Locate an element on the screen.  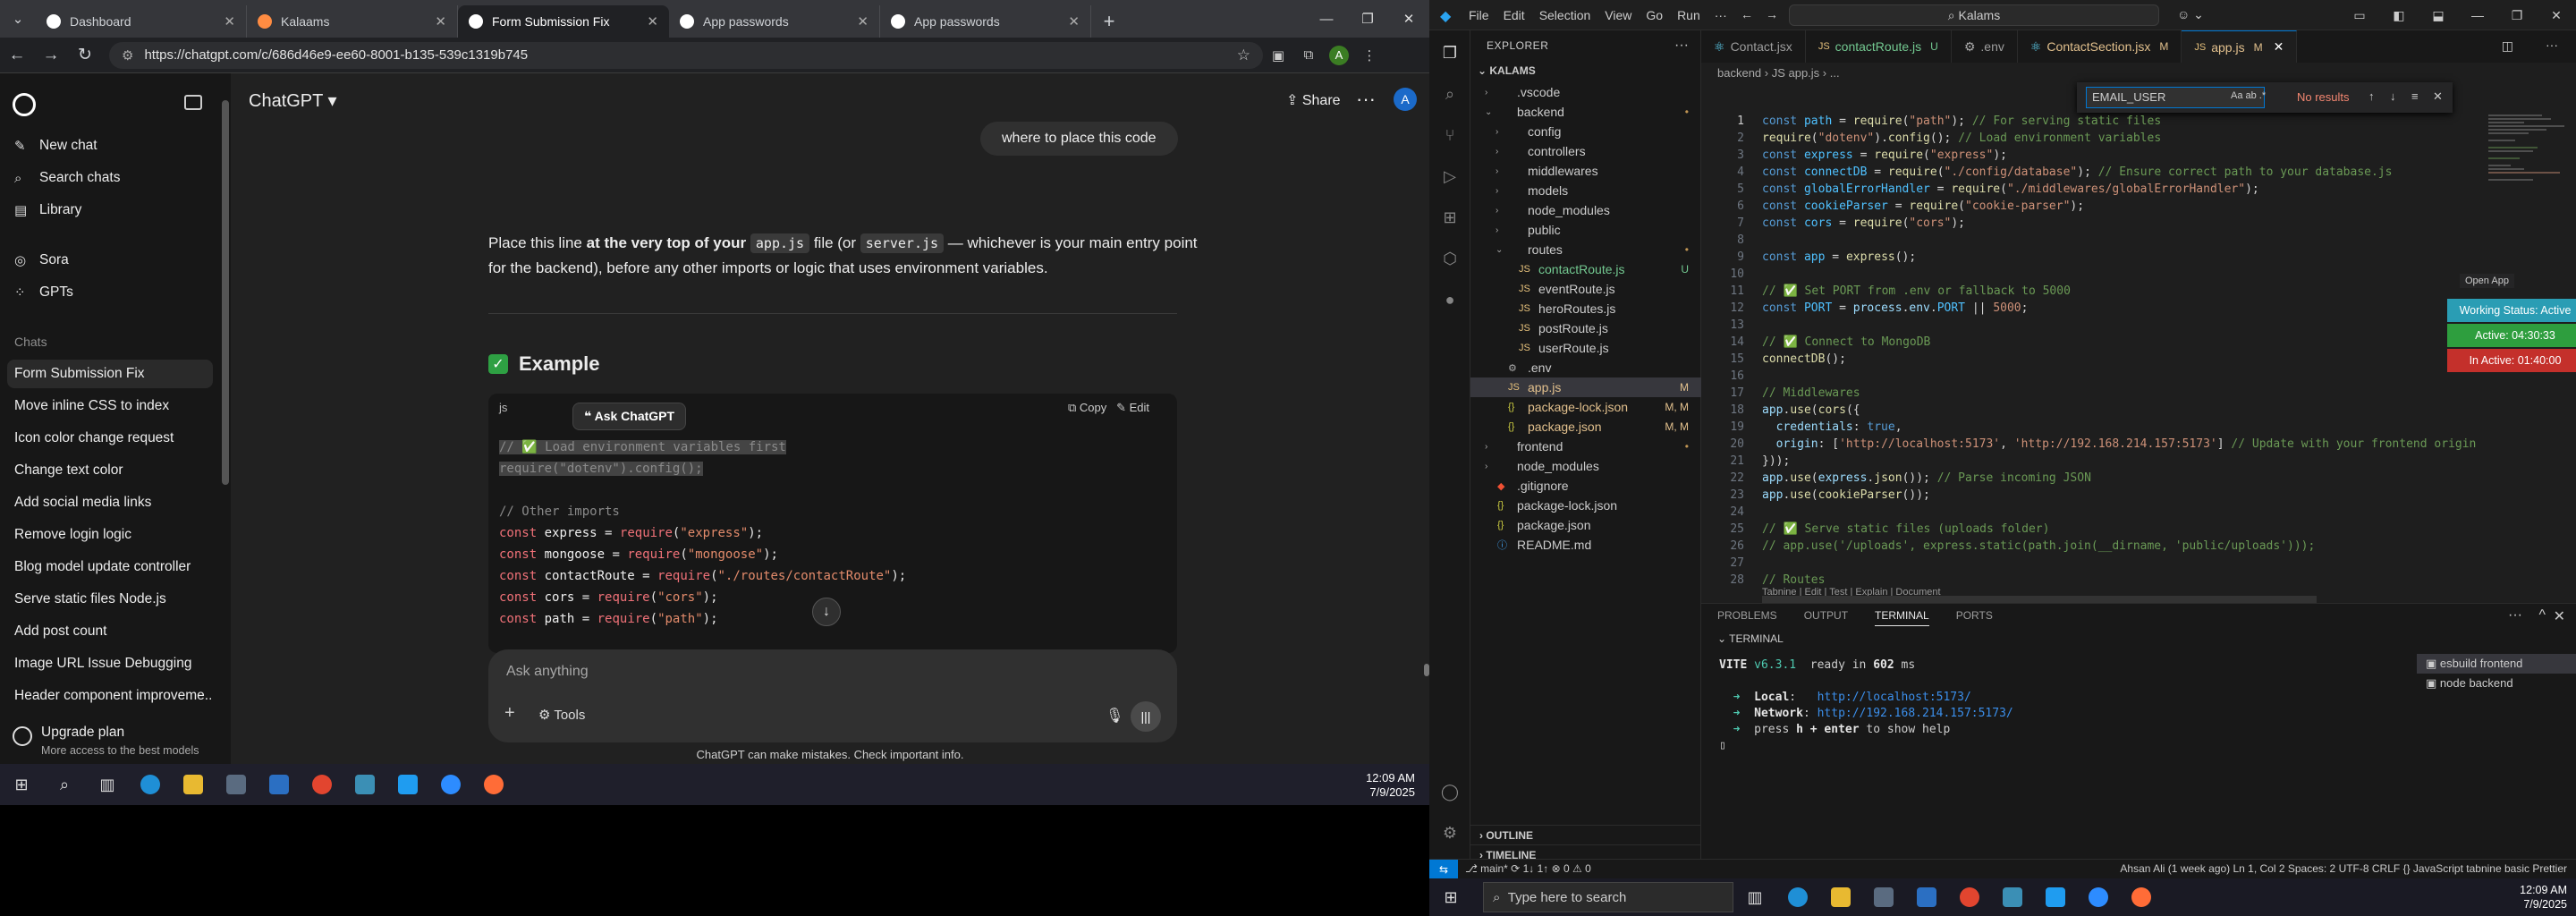
message-composer: Ask anything + ⚙ Tools 🎙 ||| is located at coordinates (832, 695).